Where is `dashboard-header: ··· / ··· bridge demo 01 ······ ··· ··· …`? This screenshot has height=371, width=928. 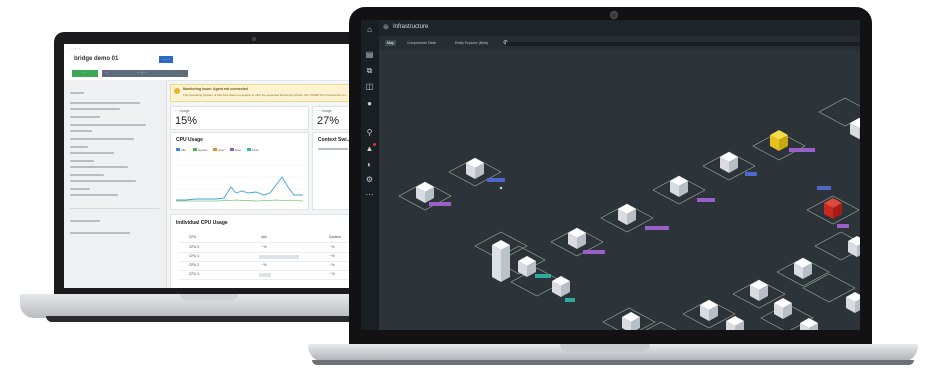 dashboard-header: ··· / ··· bridge demo 01 ······ ··· ··· … is located at coordinates (227, 62).